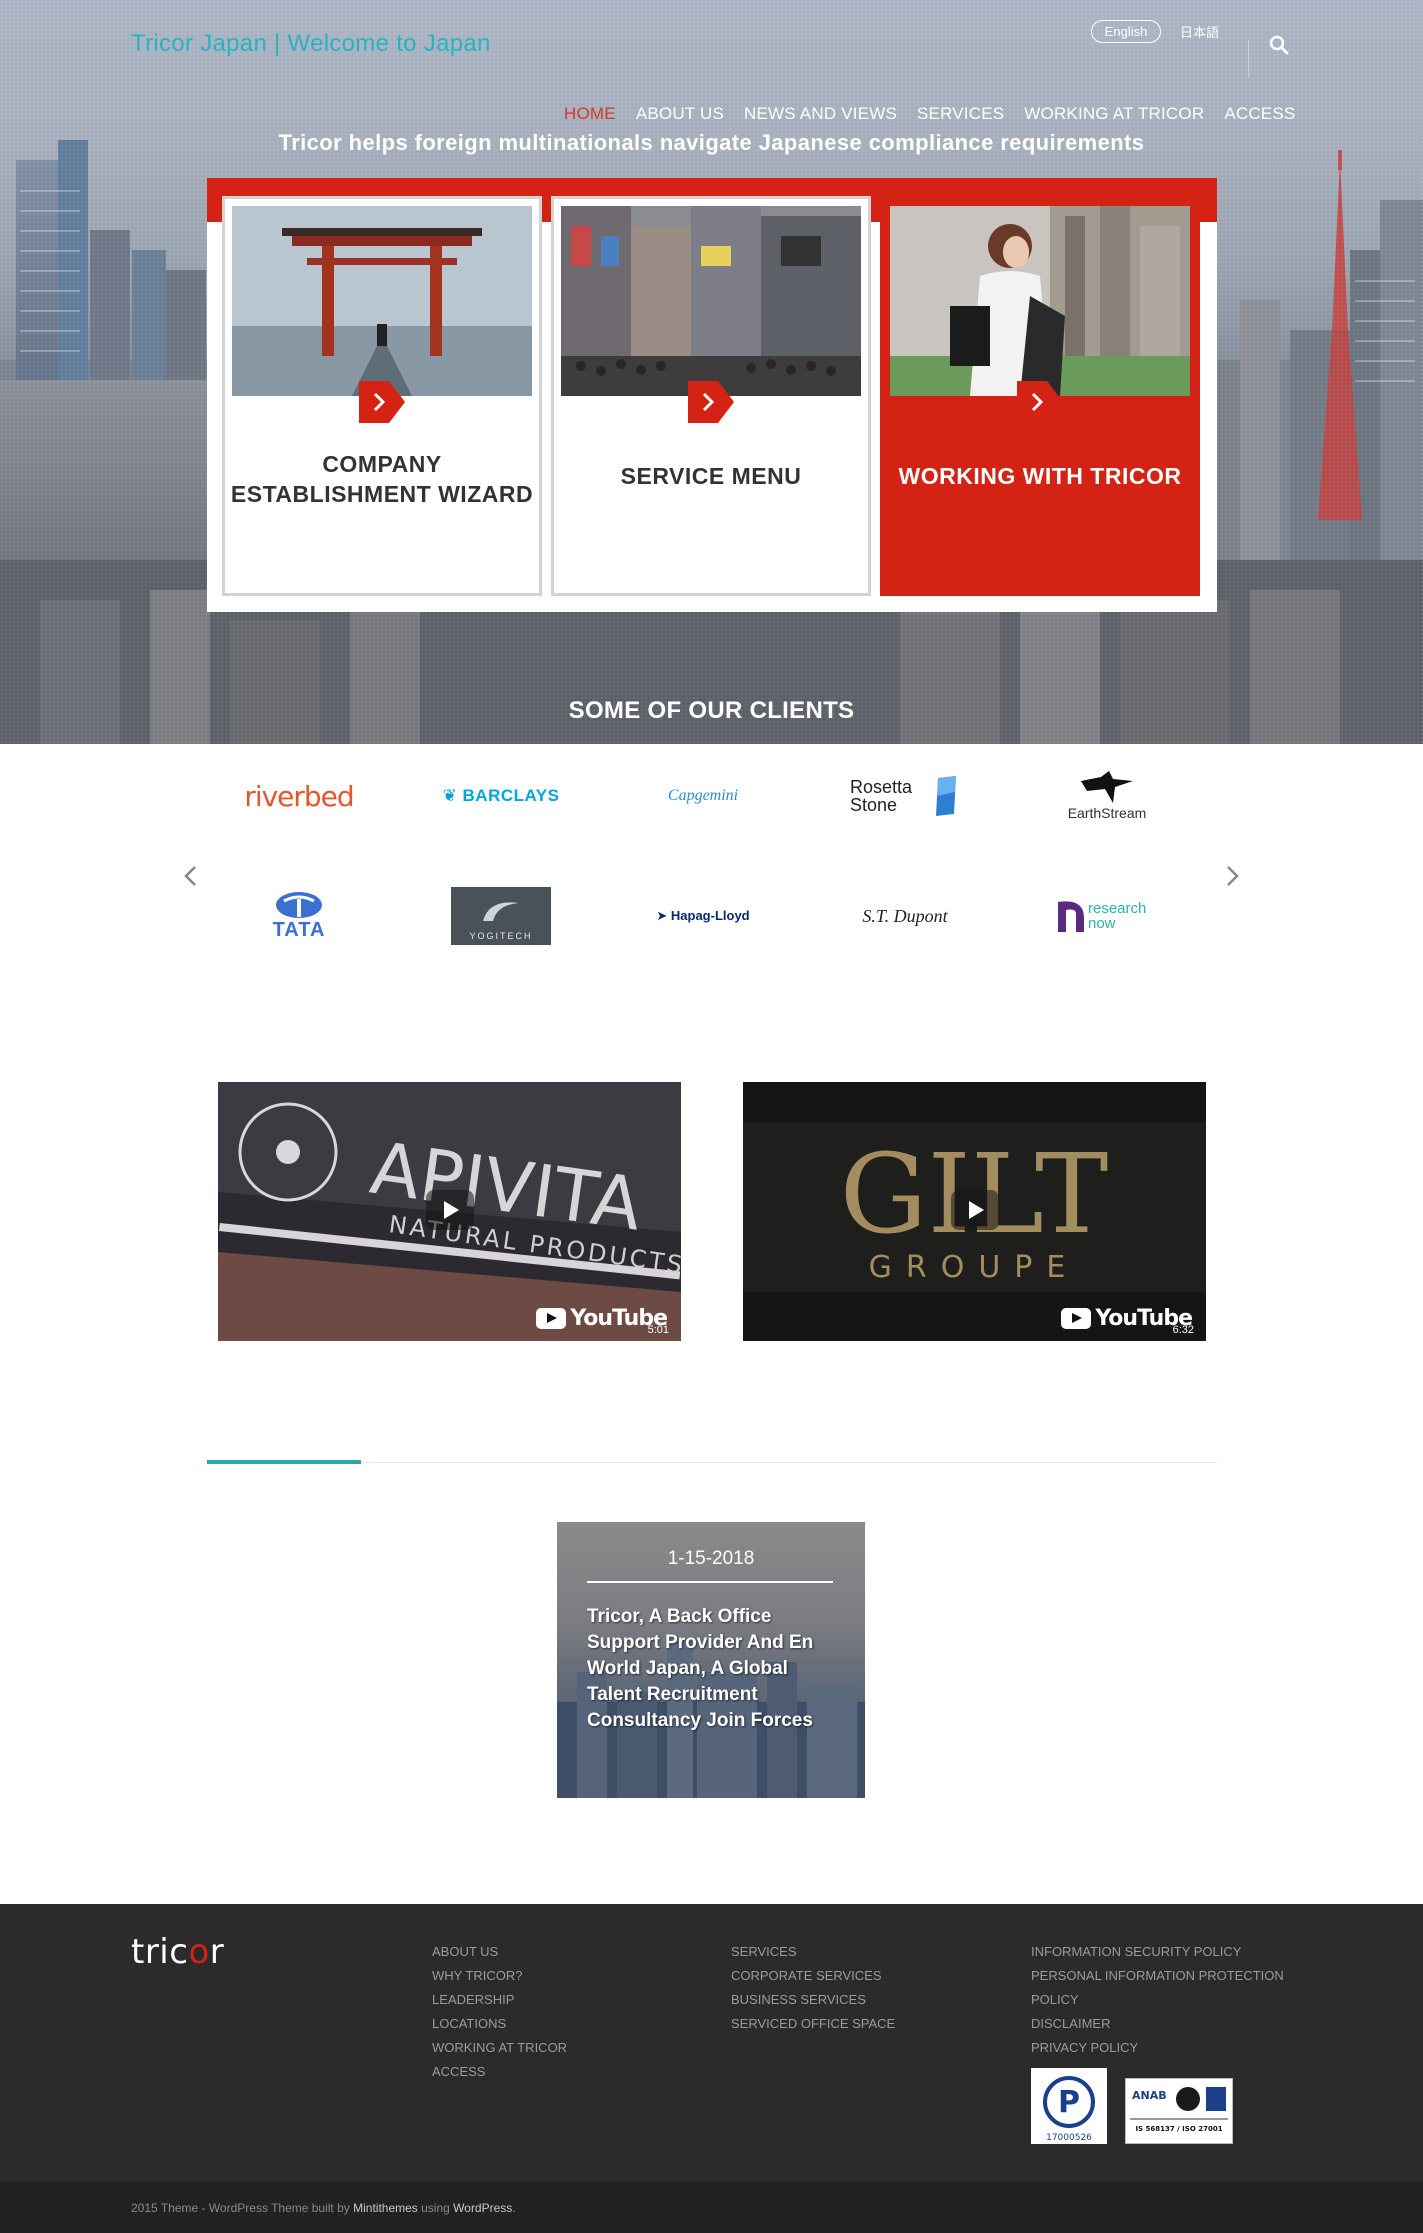 The width and height of the screenshot is (1423, 2233). What do you see at coordinates (813, 2024) in the screenshot?
I see `footer-link-serviced-office-space: SERVICED OFFICE SPACE` at bounding box center [813, 2024].